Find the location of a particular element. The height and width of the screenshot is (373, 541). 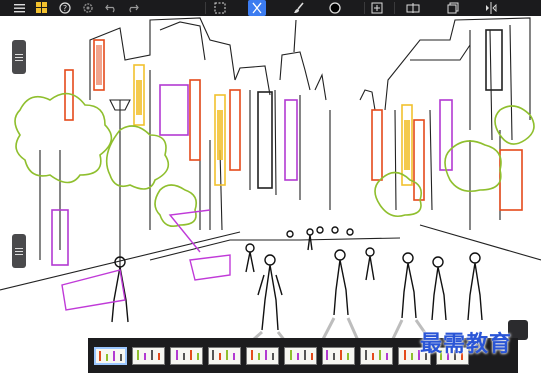

help-icon: ? is located at coordinates (65, 8).